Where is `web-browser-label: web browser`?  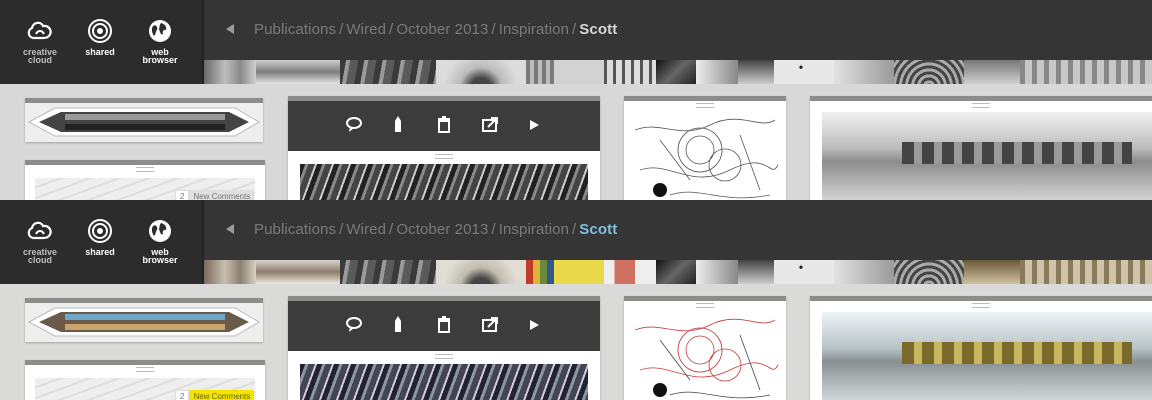
web-browser-label: web browser is located at coordinates (160, 256).